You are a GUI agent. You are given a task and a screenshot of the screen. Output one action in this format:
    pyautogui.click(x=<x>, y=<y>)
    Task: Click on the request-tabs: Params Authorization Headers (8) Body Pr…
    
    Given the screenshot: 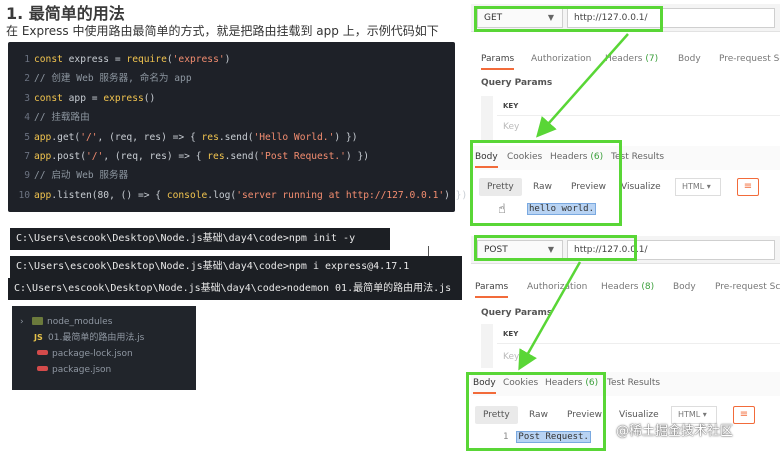 What is the action you would take?
    pyautogui.click(x=625, y=288)
    